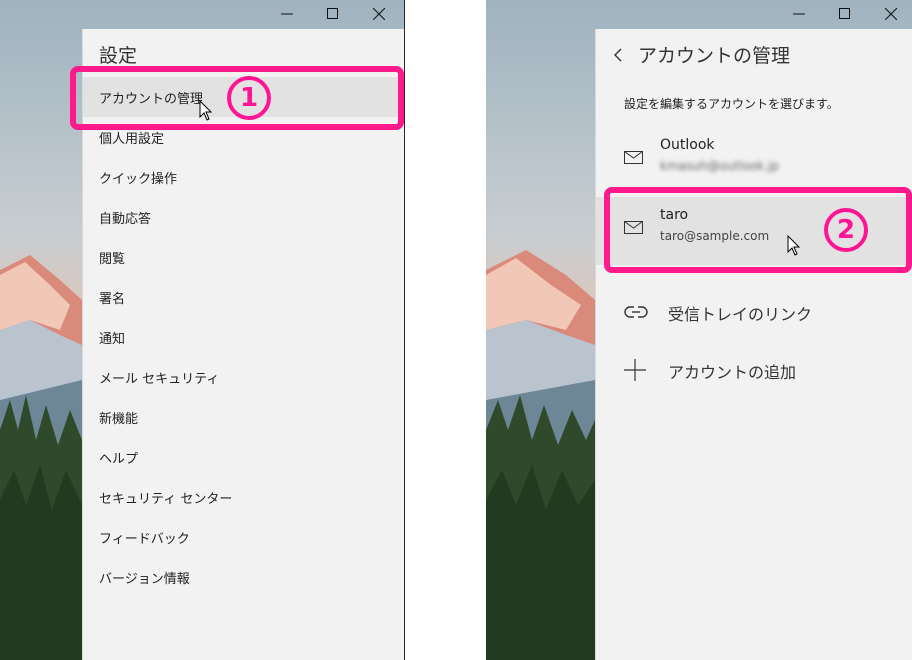 This screenshot has height=660, width=912. Describe the element at coordinates (243, 257) in the screenshot. I see `menu-item-reading: 閲覧` at that location.